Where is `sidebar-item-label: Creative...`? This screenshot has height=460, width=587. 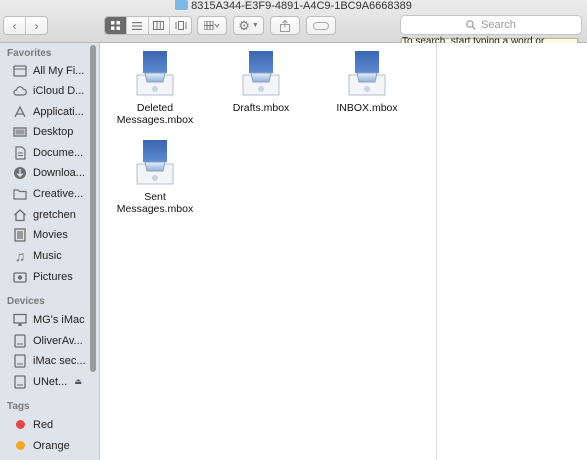 sidebar-item-label: Creative... is located at coordinates (58, 193).